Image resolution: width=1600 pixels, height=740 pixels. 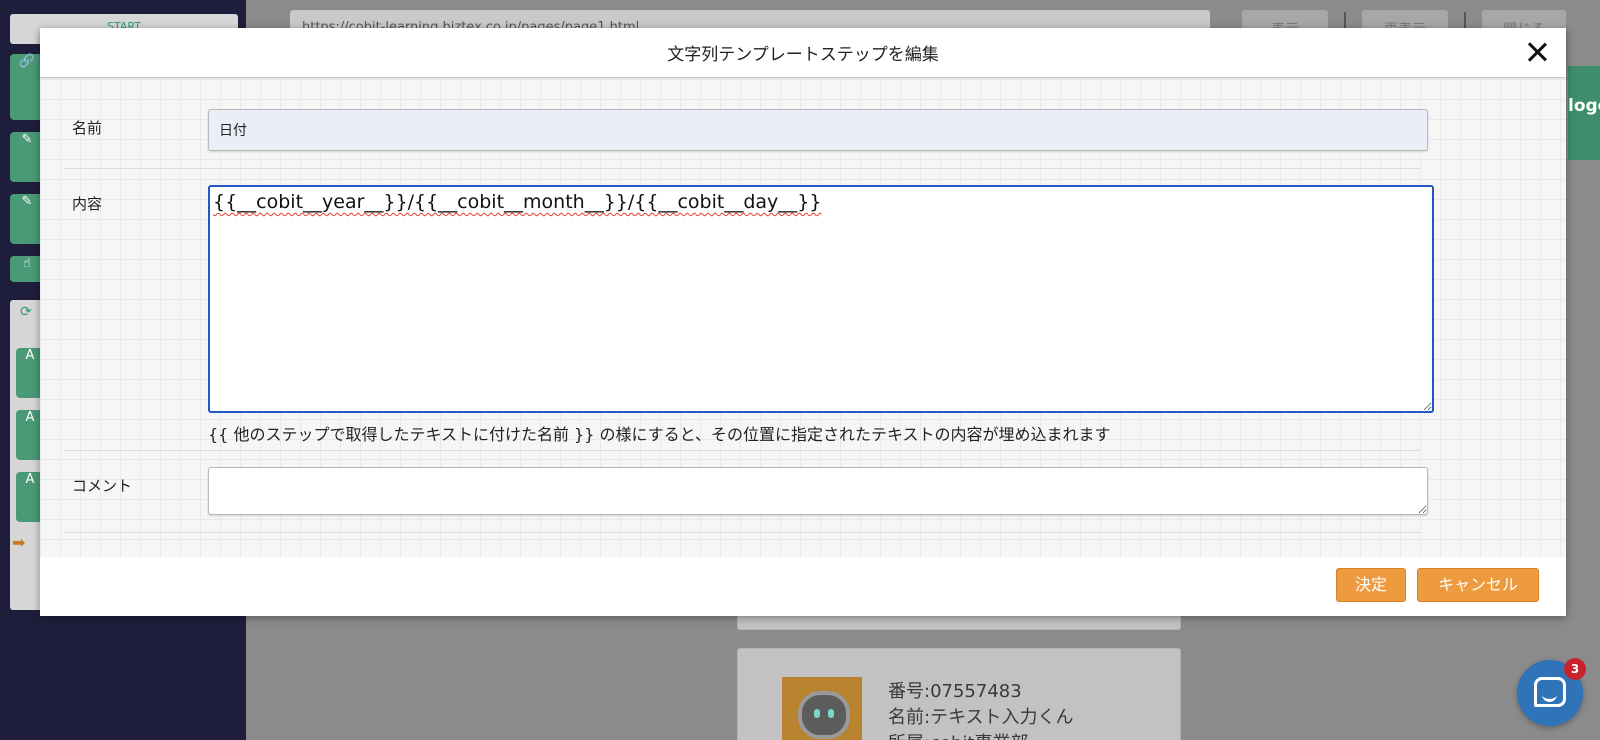 I want to click on notification-badge: 3, so click(x=1575, y=669).